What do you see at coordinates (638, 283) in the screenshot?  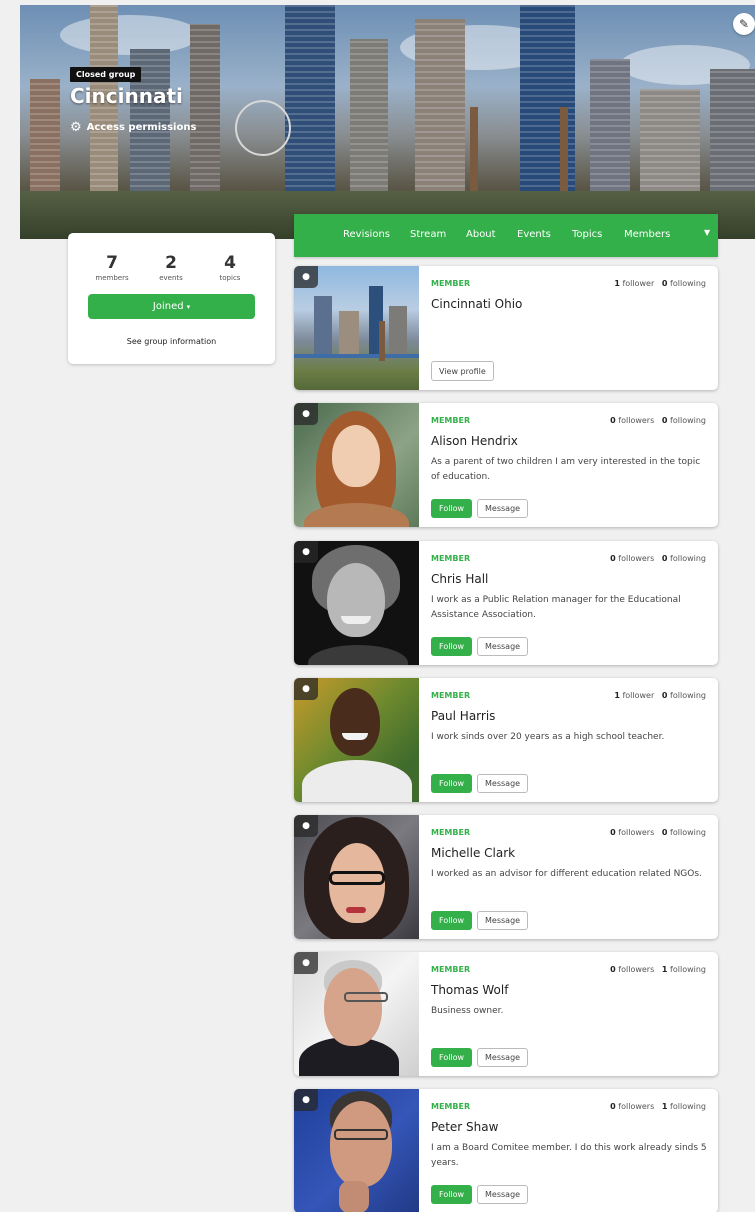 I see `followers-label: follower` at bounding box center [638, 283].